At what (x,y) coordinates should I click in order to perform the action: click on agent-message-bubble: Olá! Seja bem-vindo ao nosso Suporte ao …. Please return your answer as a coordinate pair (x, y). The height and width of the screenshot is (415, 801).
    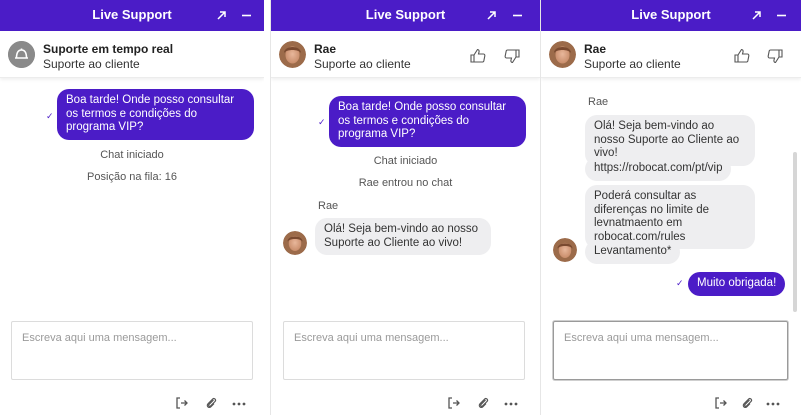
    Looking at the image, I should click on (403, 236).